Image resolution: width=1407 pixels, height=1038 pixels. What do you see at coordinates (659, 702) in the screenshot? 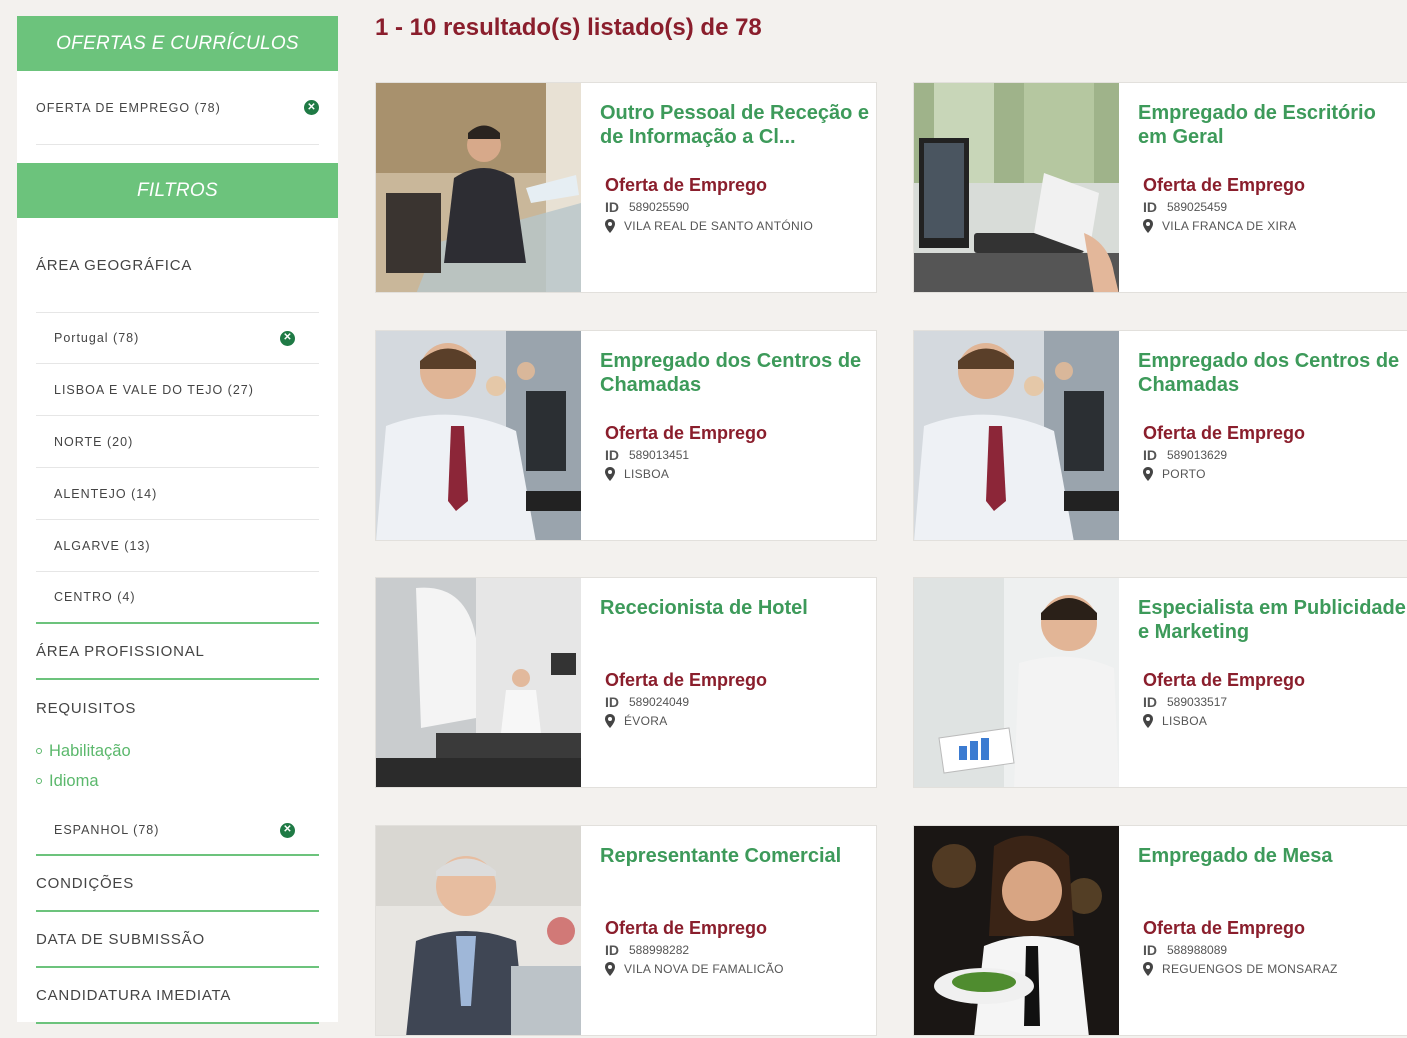
I see `job-id-value: 589024049` at bounding box center [659, 702].